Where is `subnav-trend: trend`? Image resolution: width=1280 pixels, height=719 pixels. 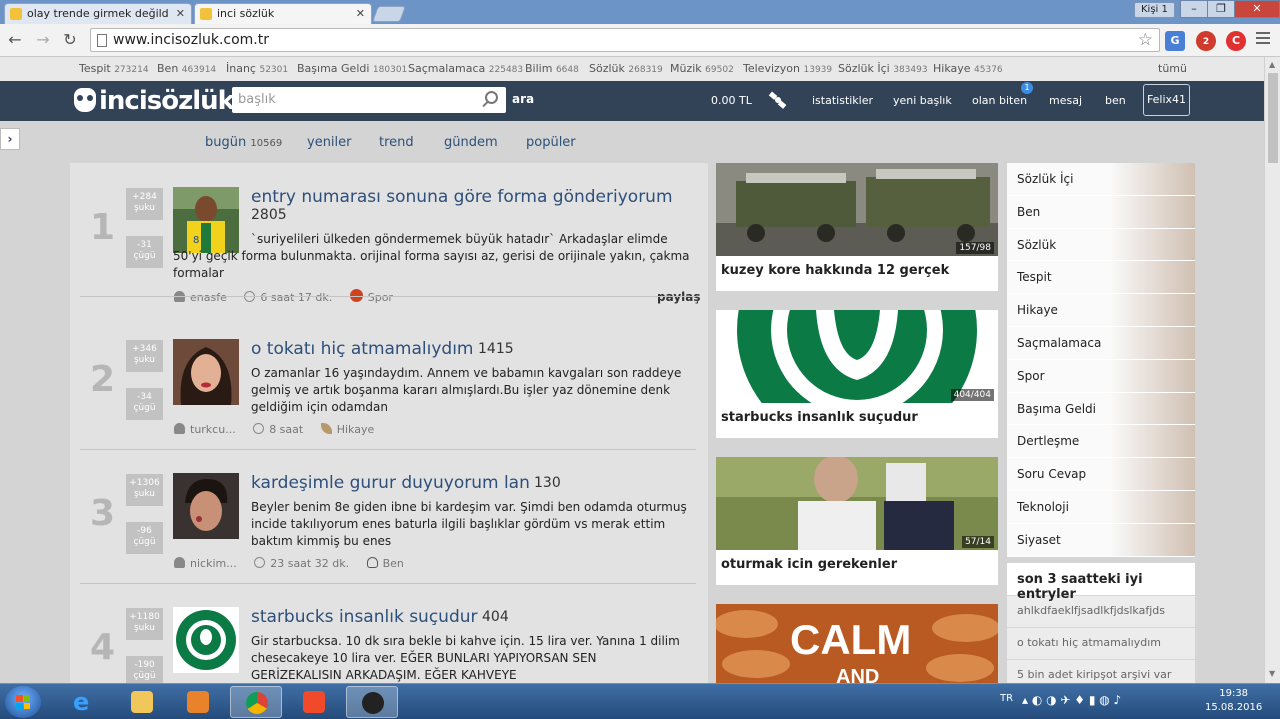
subnav-trend: trend is located at coordinates (396, 142).